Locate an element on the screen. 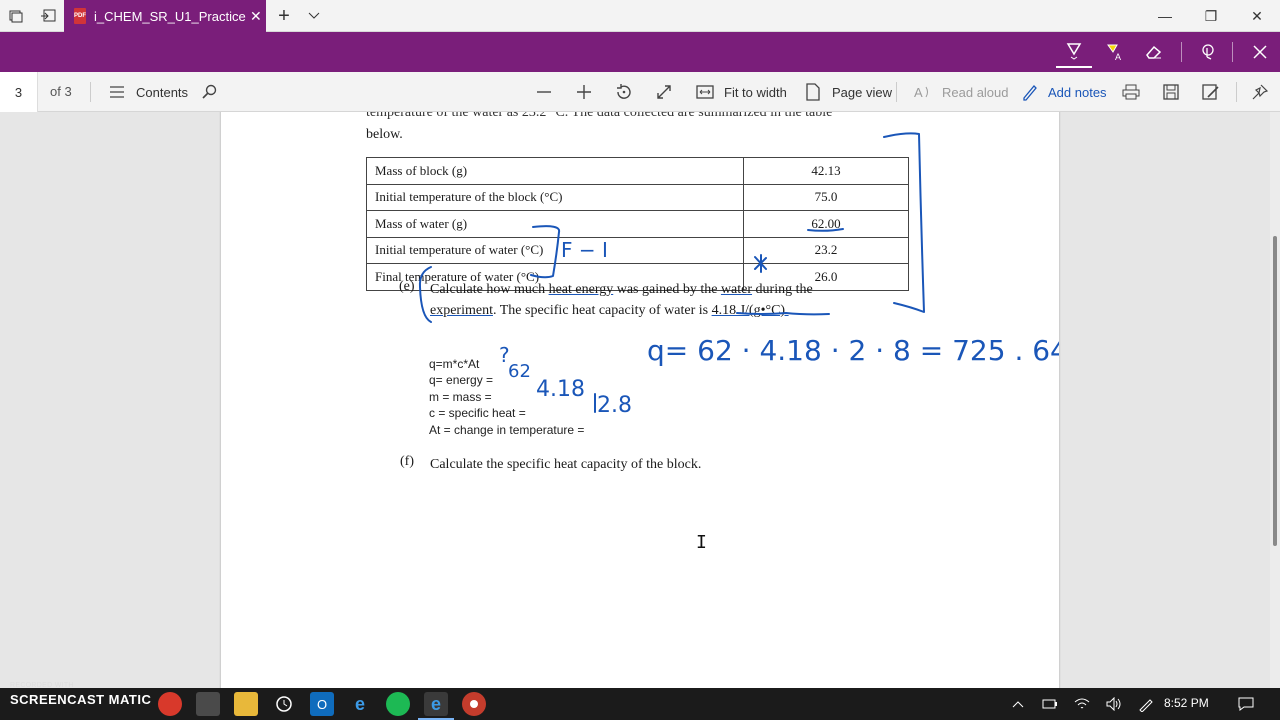  table-row: Mass of water (g) 62.00 is located at coordinates (637, 224).